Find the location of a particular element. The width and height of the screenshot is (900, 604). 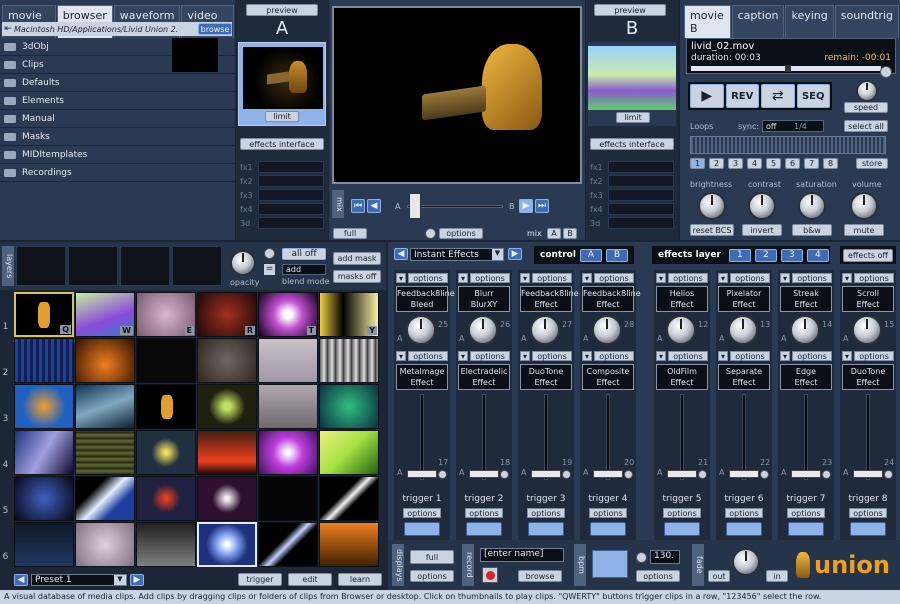

brightness-knob is located at coordinates (712, 206).